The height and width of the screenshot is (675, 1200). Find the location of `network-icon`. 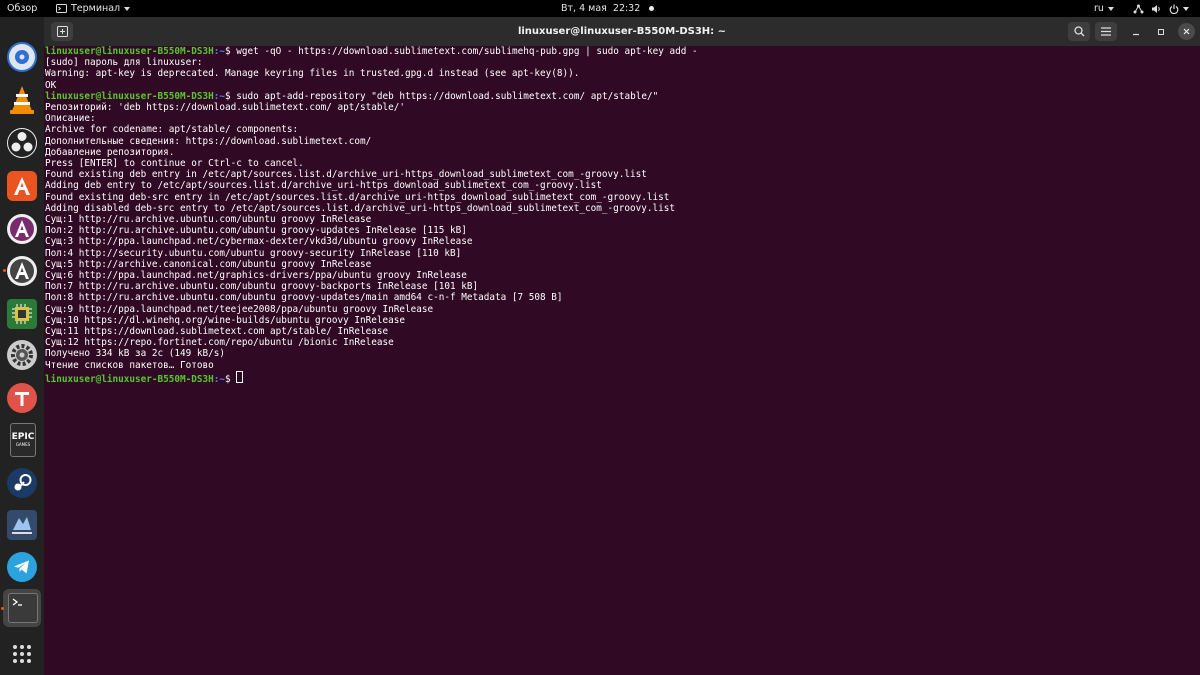

network-icon is located at coordinates (1138, 8).